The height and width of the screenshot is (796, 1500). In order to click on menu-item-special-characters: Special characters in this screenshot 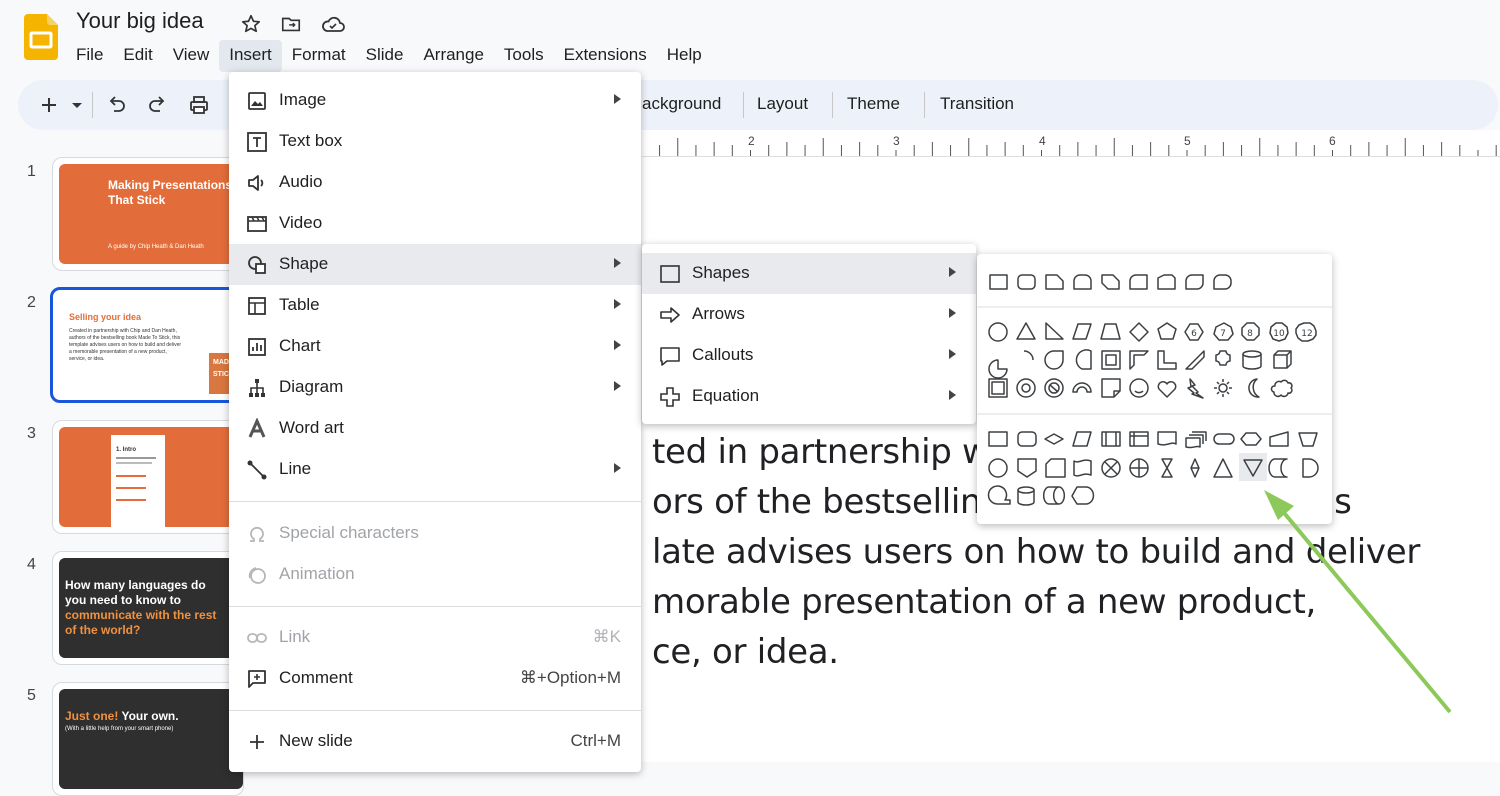, I will do `click(435, 533)`.